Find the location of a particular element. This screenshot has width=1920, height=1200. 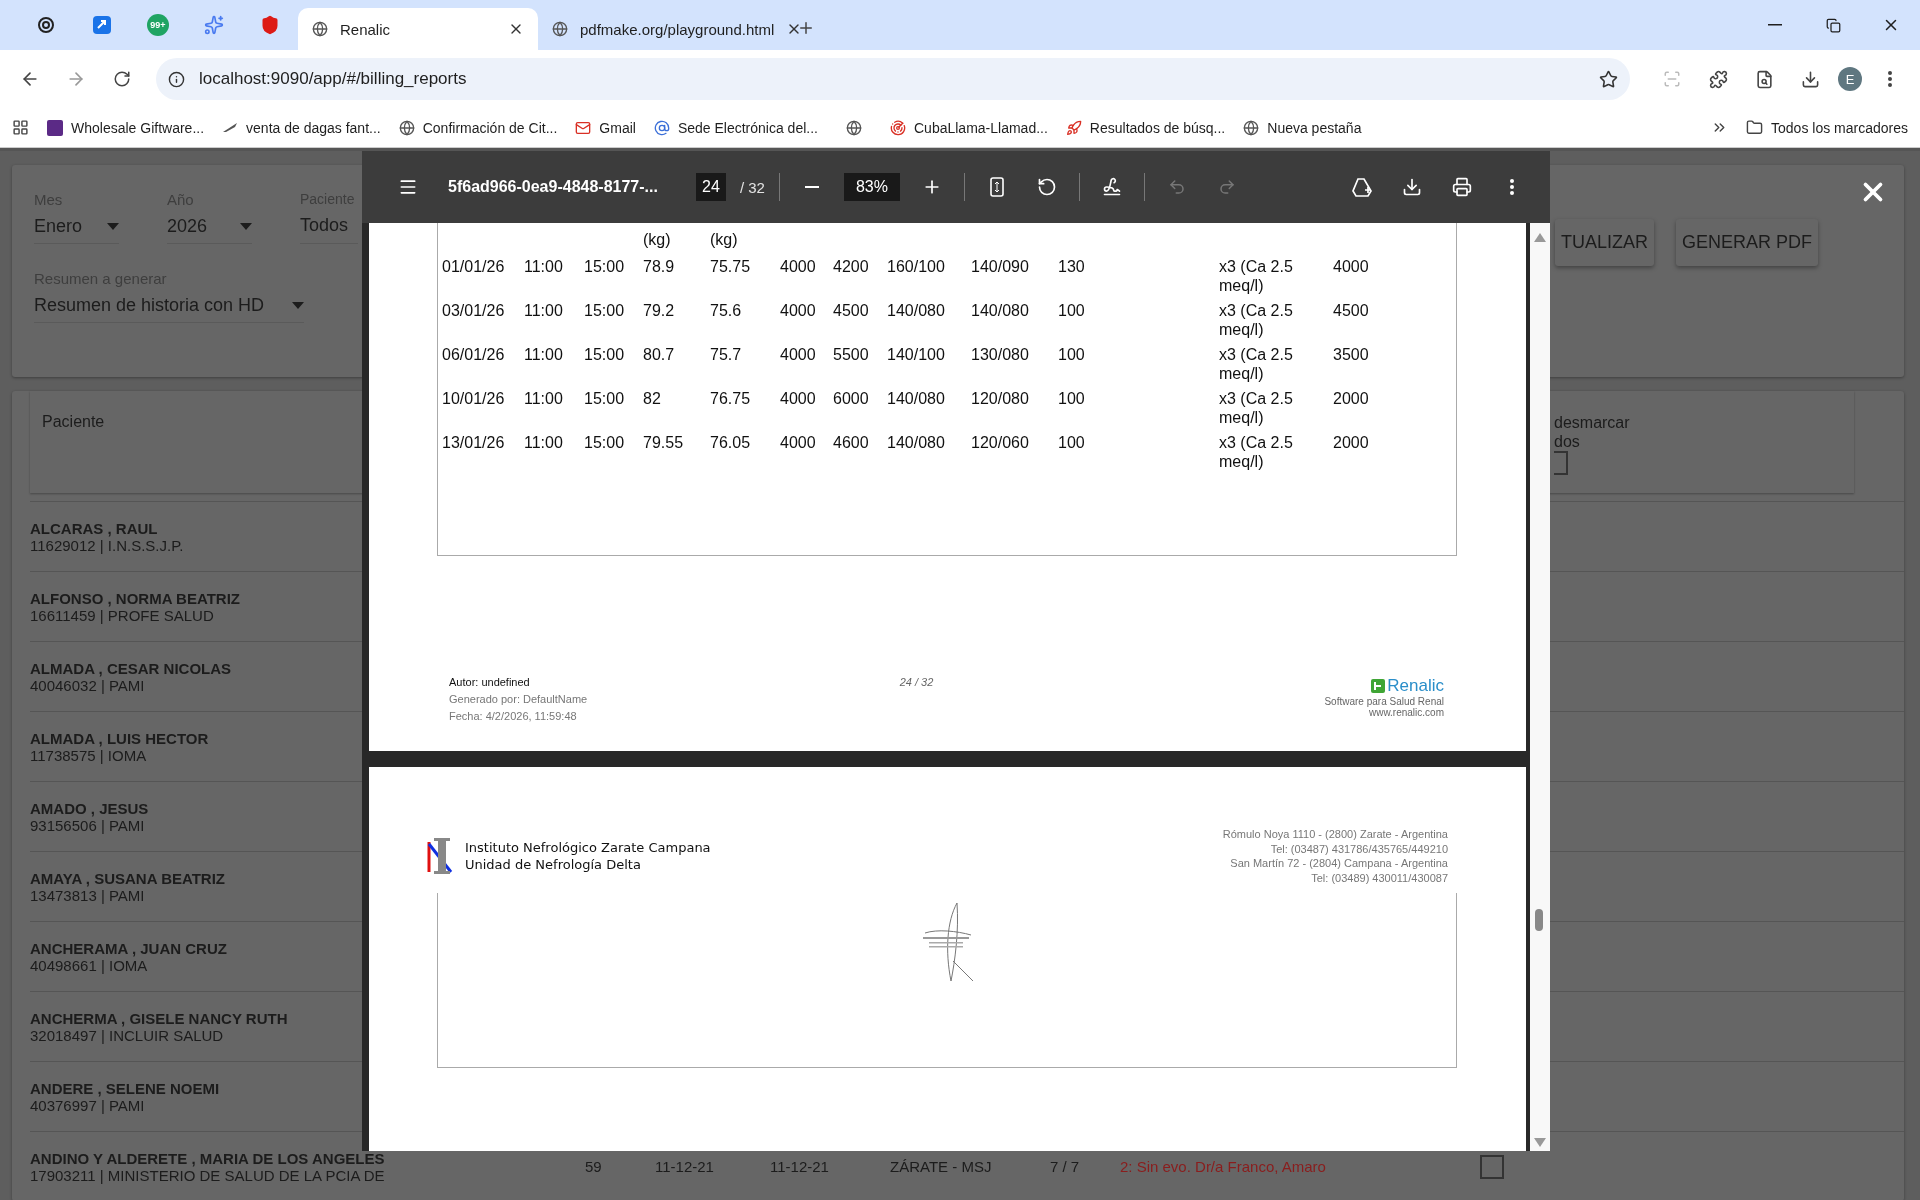

more-options-icon is located at coordinates (1512, 187).